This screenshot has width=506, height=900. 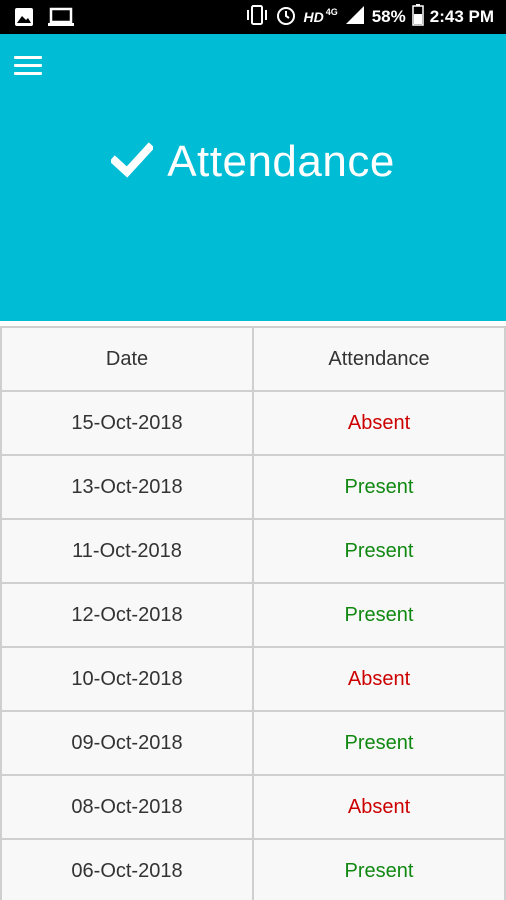 I want to click on table-row: 12-Oct-2018 Present, so click(x=253, y=615).